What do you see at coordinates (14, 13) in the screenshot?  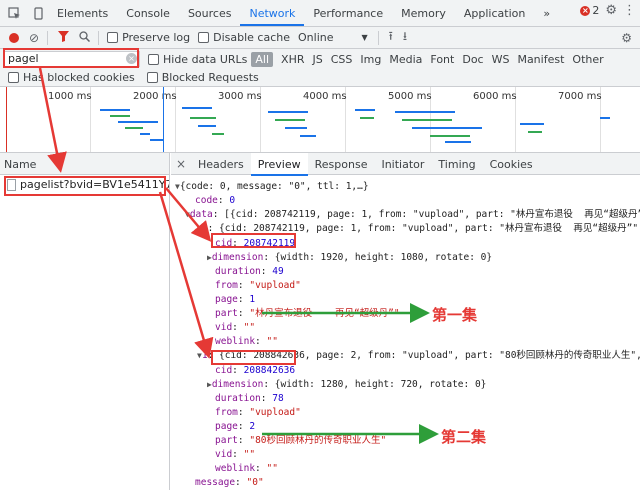 I see `inspect-element-icon` at bounding box center [14, 13].